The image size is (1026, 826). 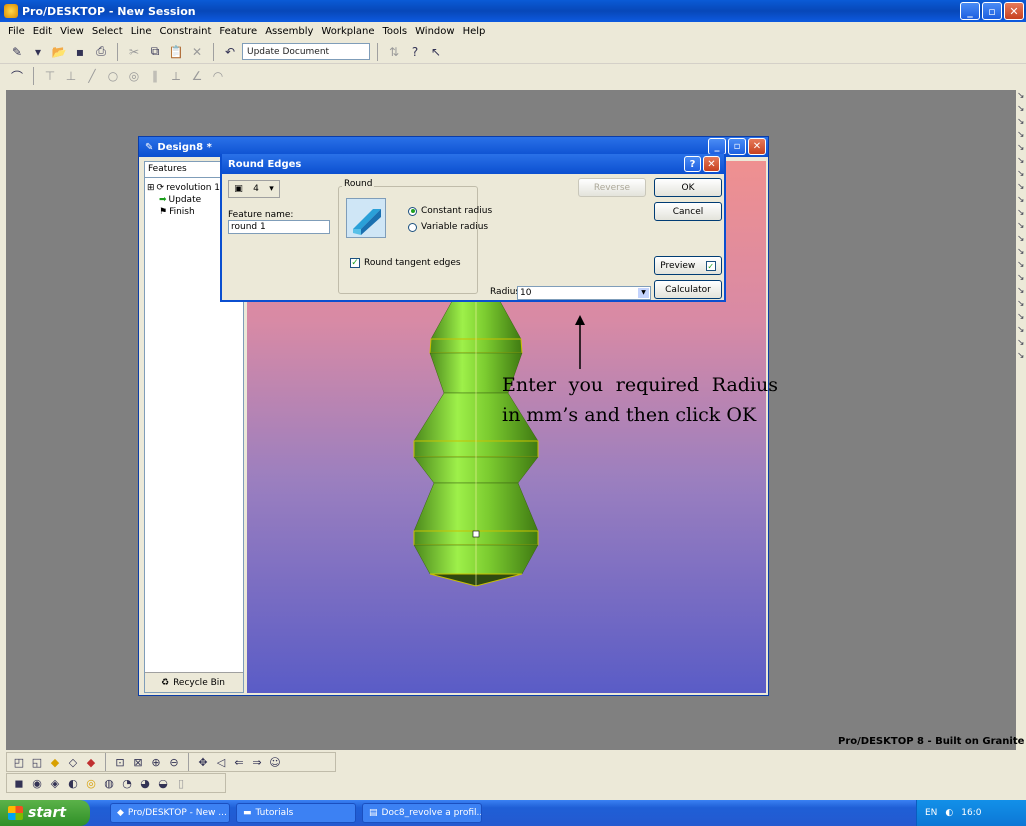 I want to click on help-icon: ?, so click(x=415, y=52).